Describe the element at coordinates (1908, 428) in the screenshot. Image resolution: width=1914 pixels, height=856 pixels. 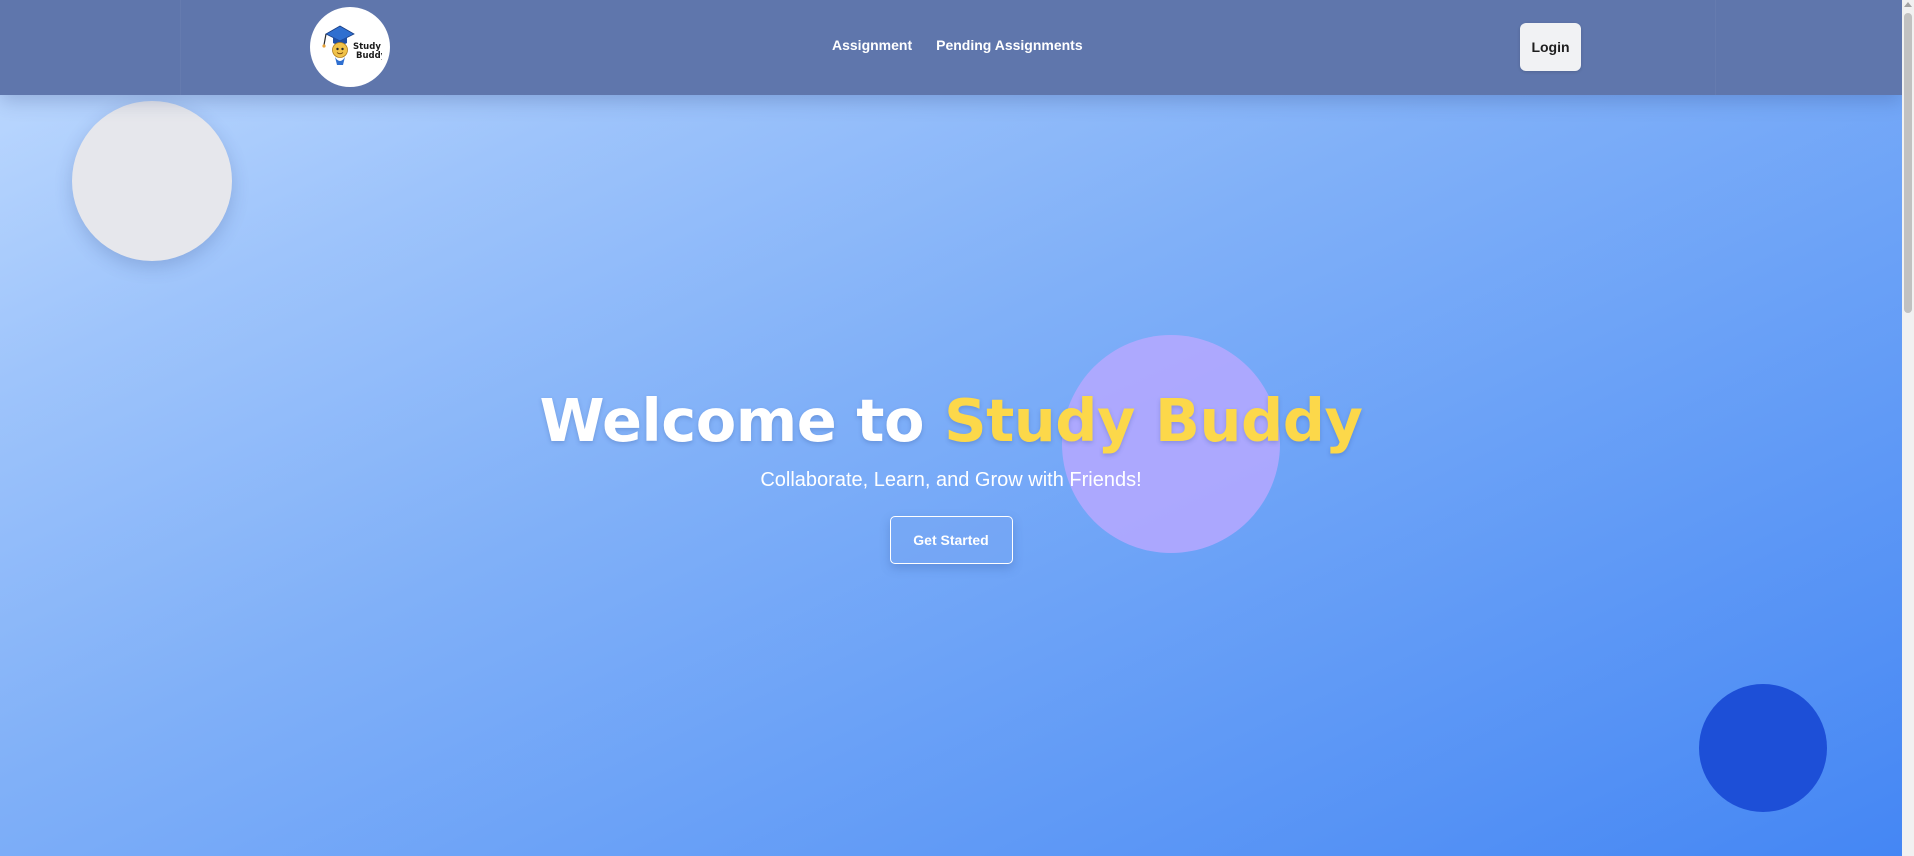
I see `vertical-scrollbar` at that location.